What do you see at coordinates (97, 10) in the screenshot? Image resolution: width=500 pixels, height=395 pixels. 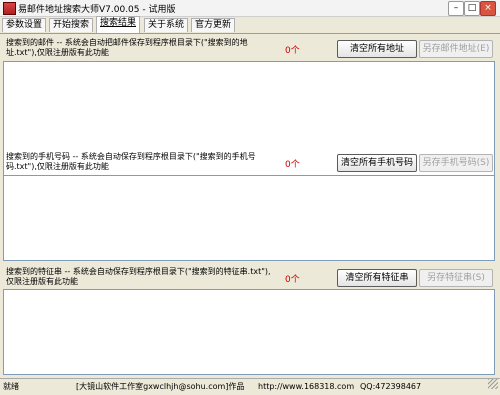 I see `window-title: 易邮件地址搜索大师V7.00.05 - 试用版` at bounding box center [97, 10].